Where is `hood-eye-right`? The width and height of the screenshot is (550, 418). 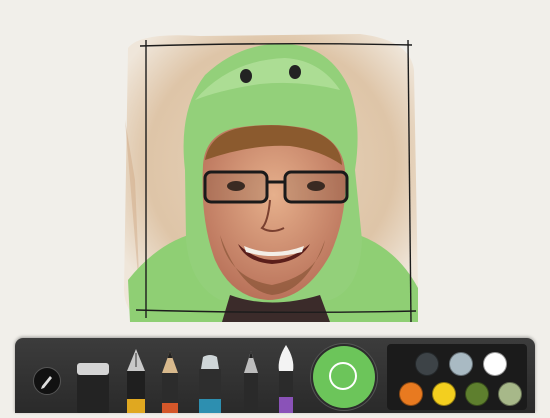
hood-eye-right is located at coordinates (295, 72).